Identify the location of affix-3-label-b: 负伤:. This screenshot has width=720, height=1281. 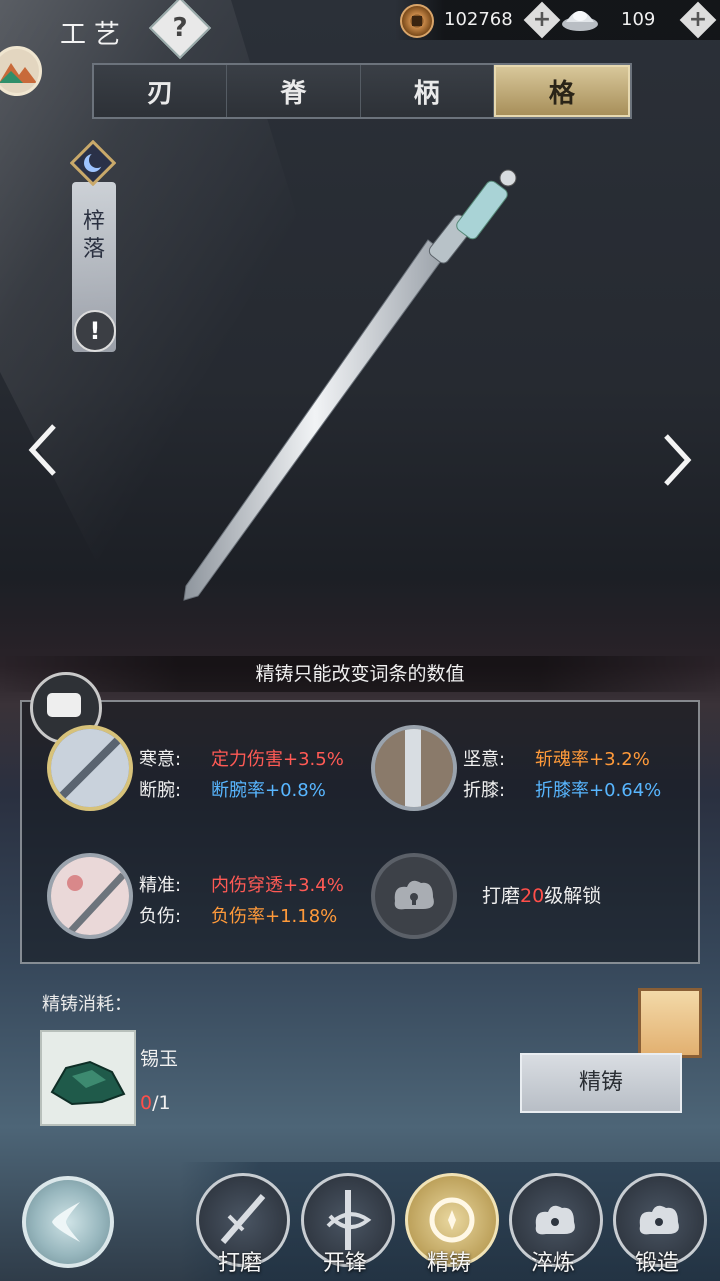
(160, 916).